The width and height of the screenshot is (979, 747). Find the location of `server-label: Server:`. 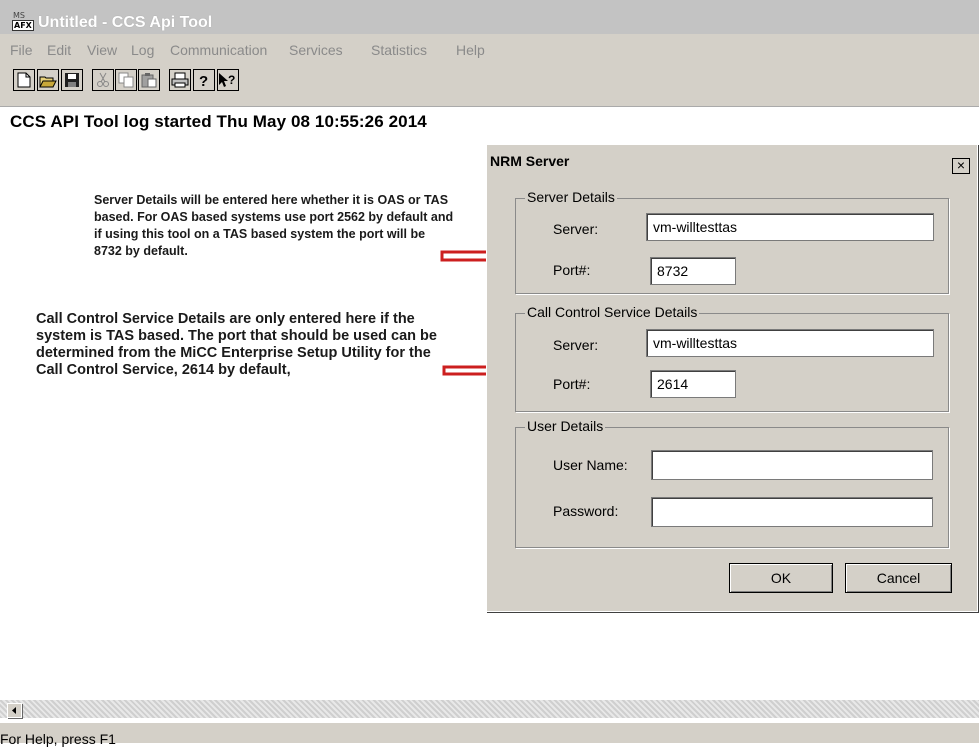

server-label: Server: is located at coordinates (576, 229).